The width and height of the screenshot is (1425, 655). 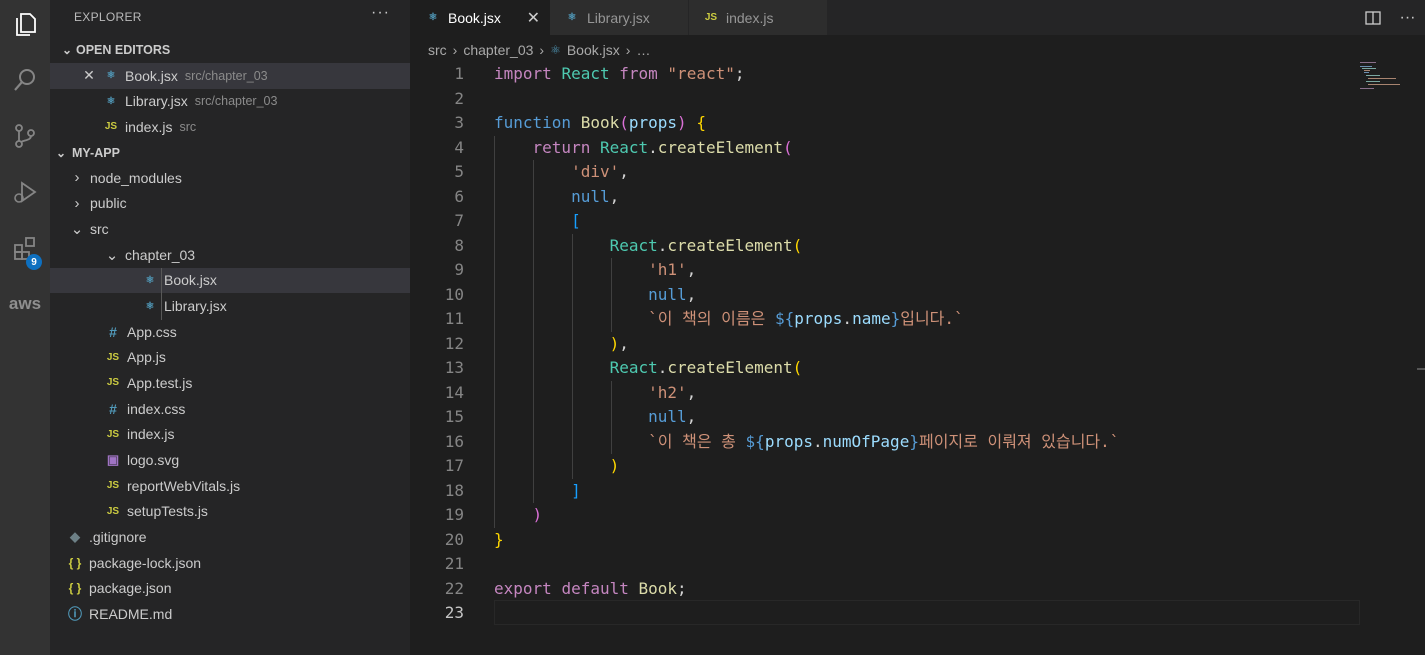 What do you see at coordinates (628, 50) in the screenshot?
I see `chevron-right-icon: ›` at bounding box center [628, 50].